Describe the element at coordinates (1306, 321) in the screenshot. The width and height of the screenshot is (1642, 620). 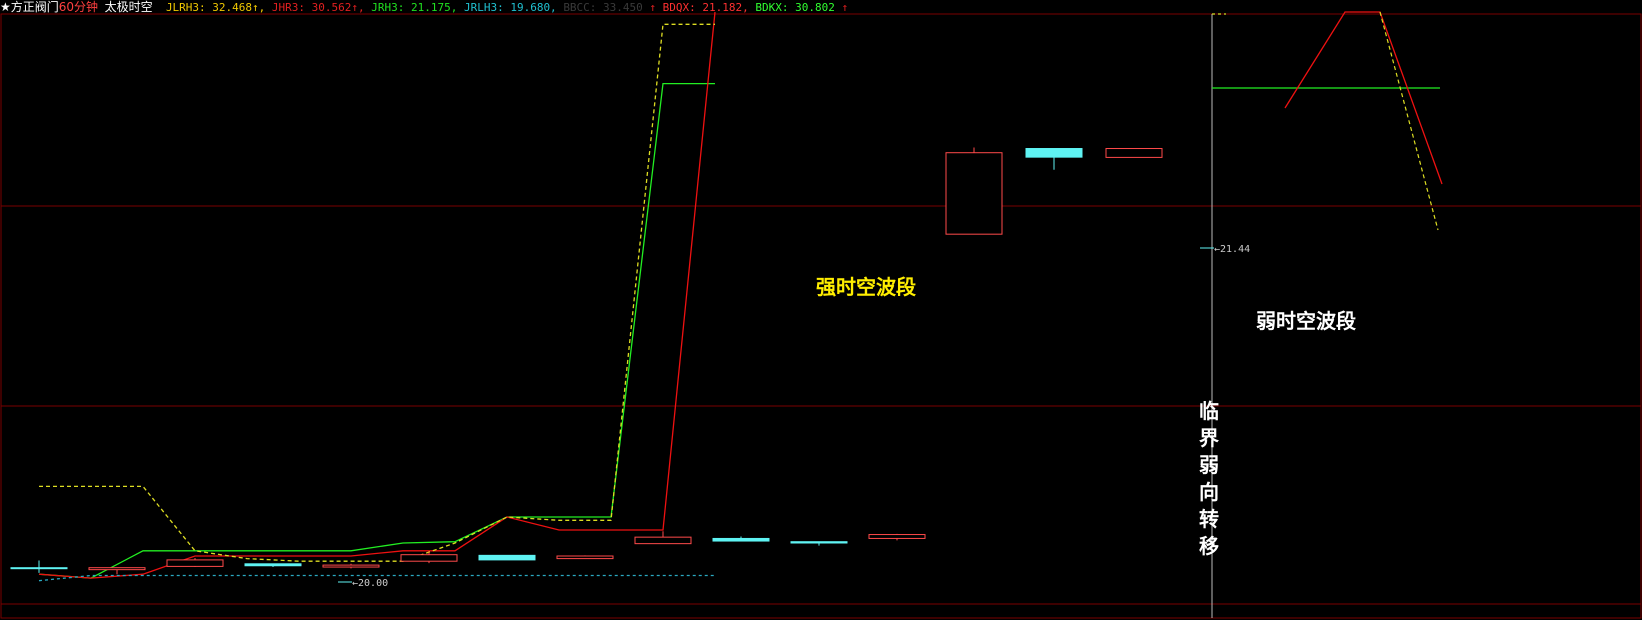
I see `weak-wave-label: 弱时空波段` at that location.